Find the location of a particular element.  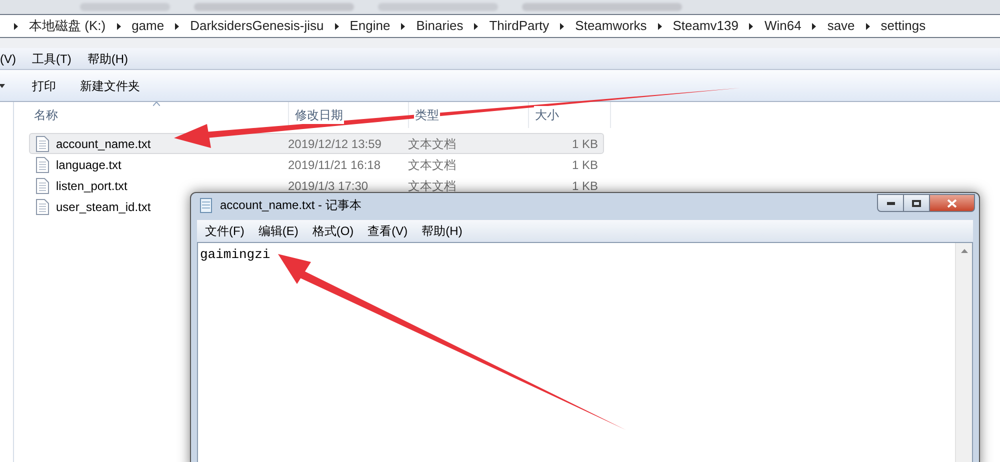

column-header: 修改日期 is located at coordinates (319, 115).